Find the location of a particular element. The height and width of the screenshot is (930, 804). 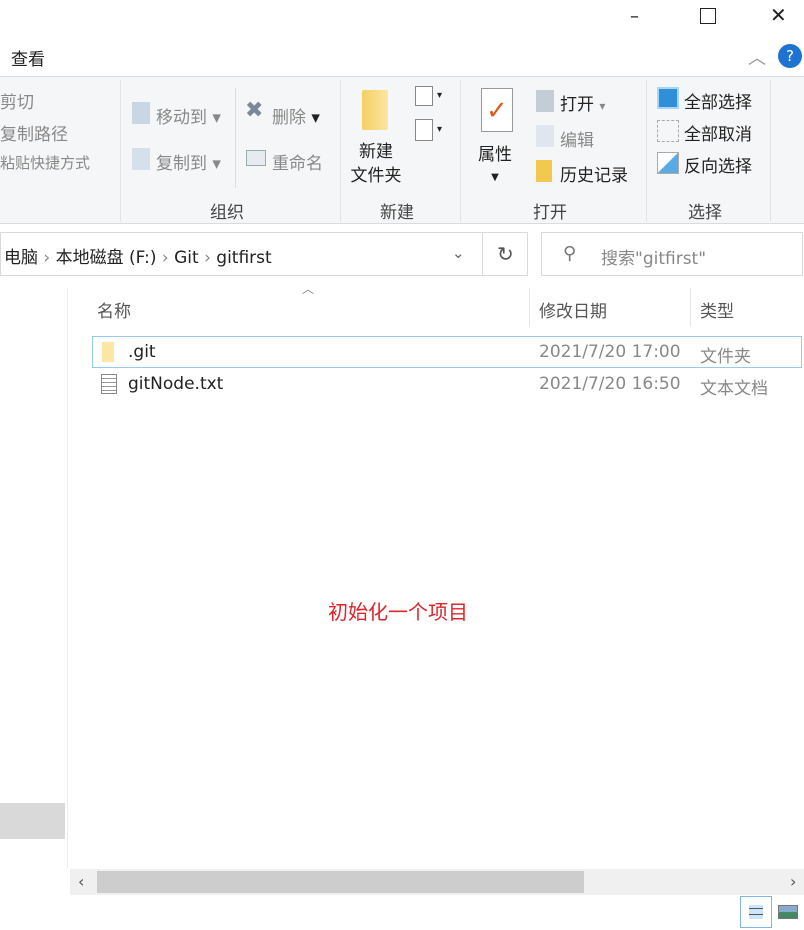

new-folder-button: 新建 文件夹 is located at coordinates (376, 164).